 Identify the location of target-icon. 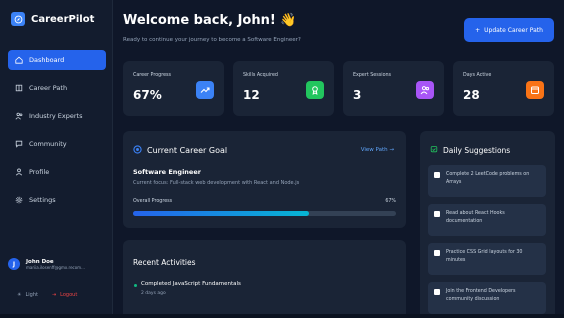
(137, 150).